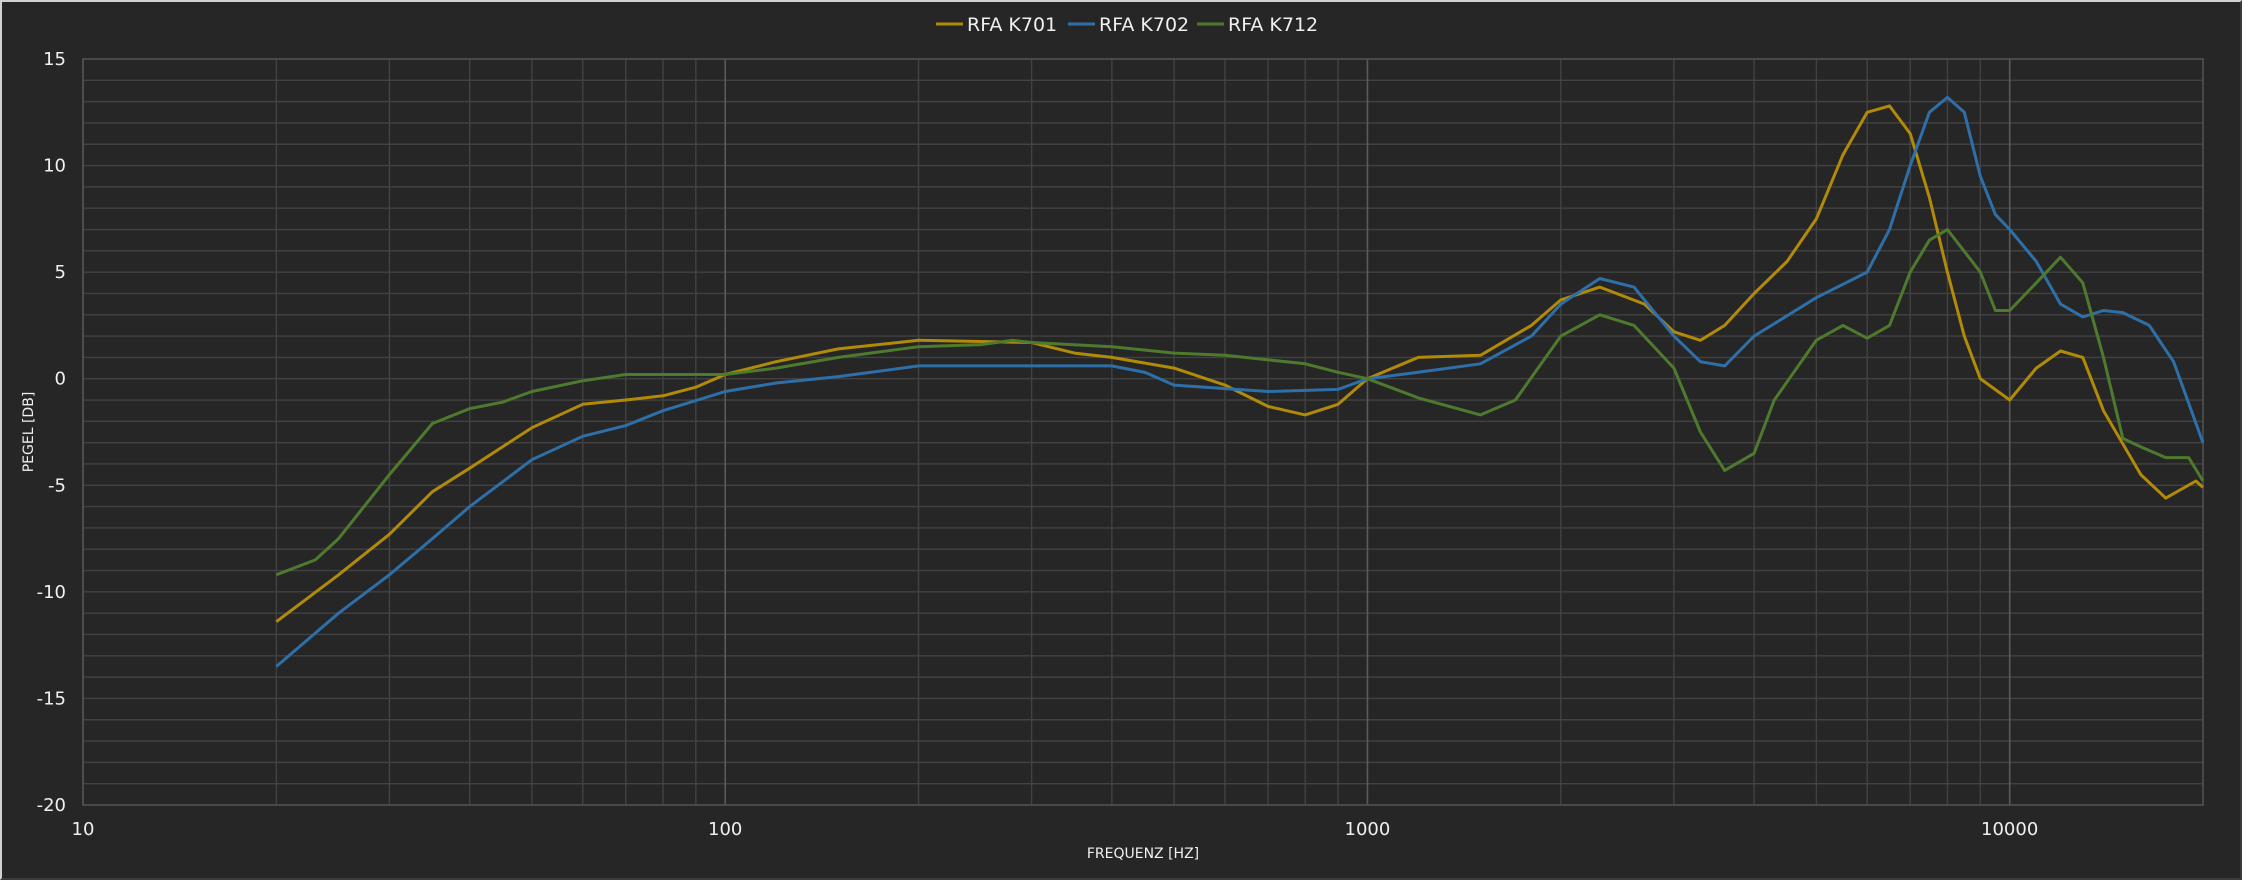  I want to click on y-tick-label: -15, so click(51, 698).